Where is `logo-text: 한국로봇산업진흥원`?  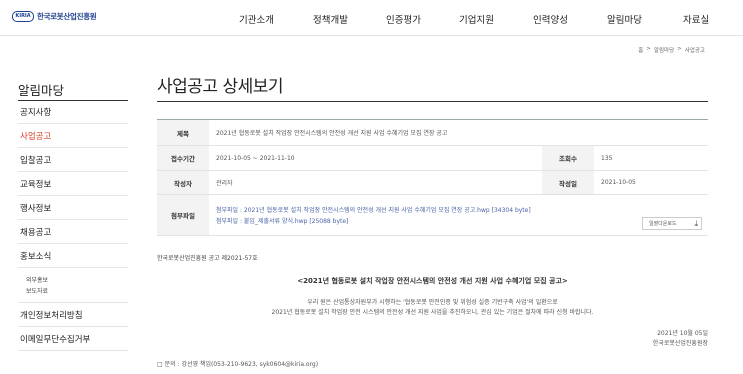 logo-text: 한국로봇산업진흥원 is located at coordinates (67, 16).